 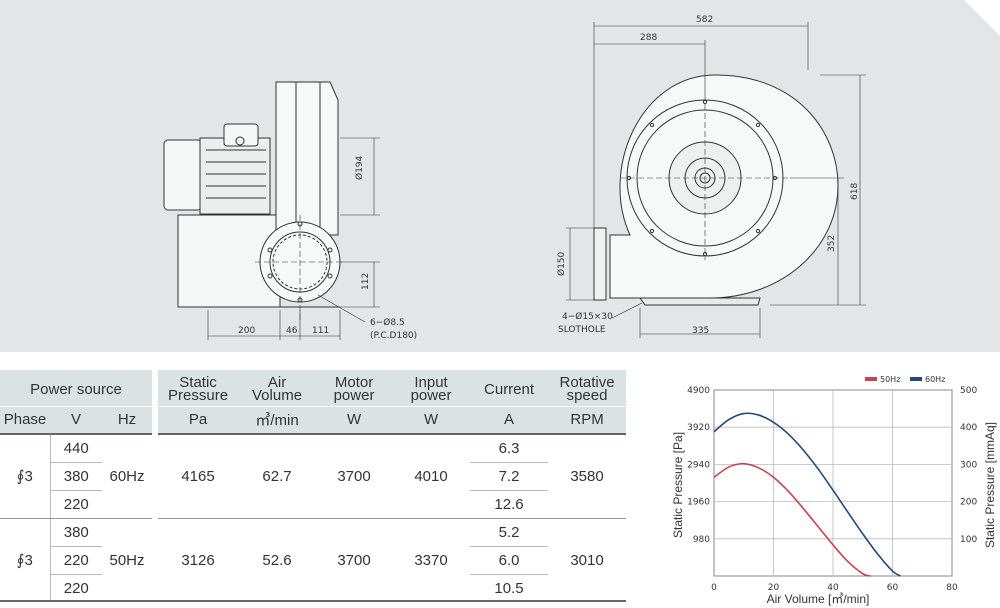 What do you see at coordinates (313, 601) in the screenshot?
I see `table-bottom-rule` at bounding box center [313, 601].